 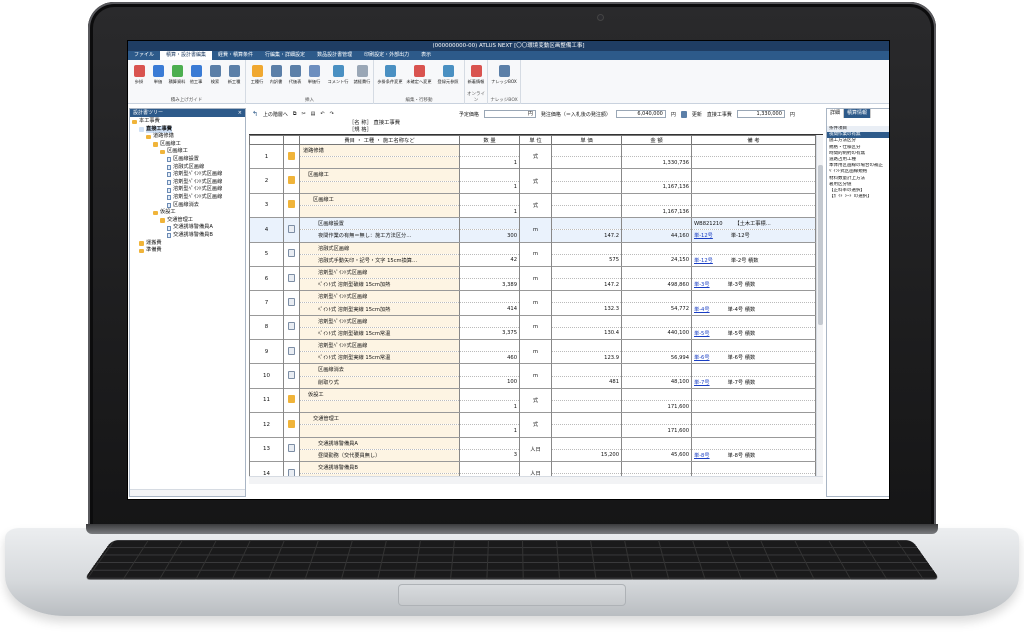 What do you see at coordinates (532, 205) in the screenshot?
I see `table-row: 3 区画線工 式` at bounding box center [532, 205].